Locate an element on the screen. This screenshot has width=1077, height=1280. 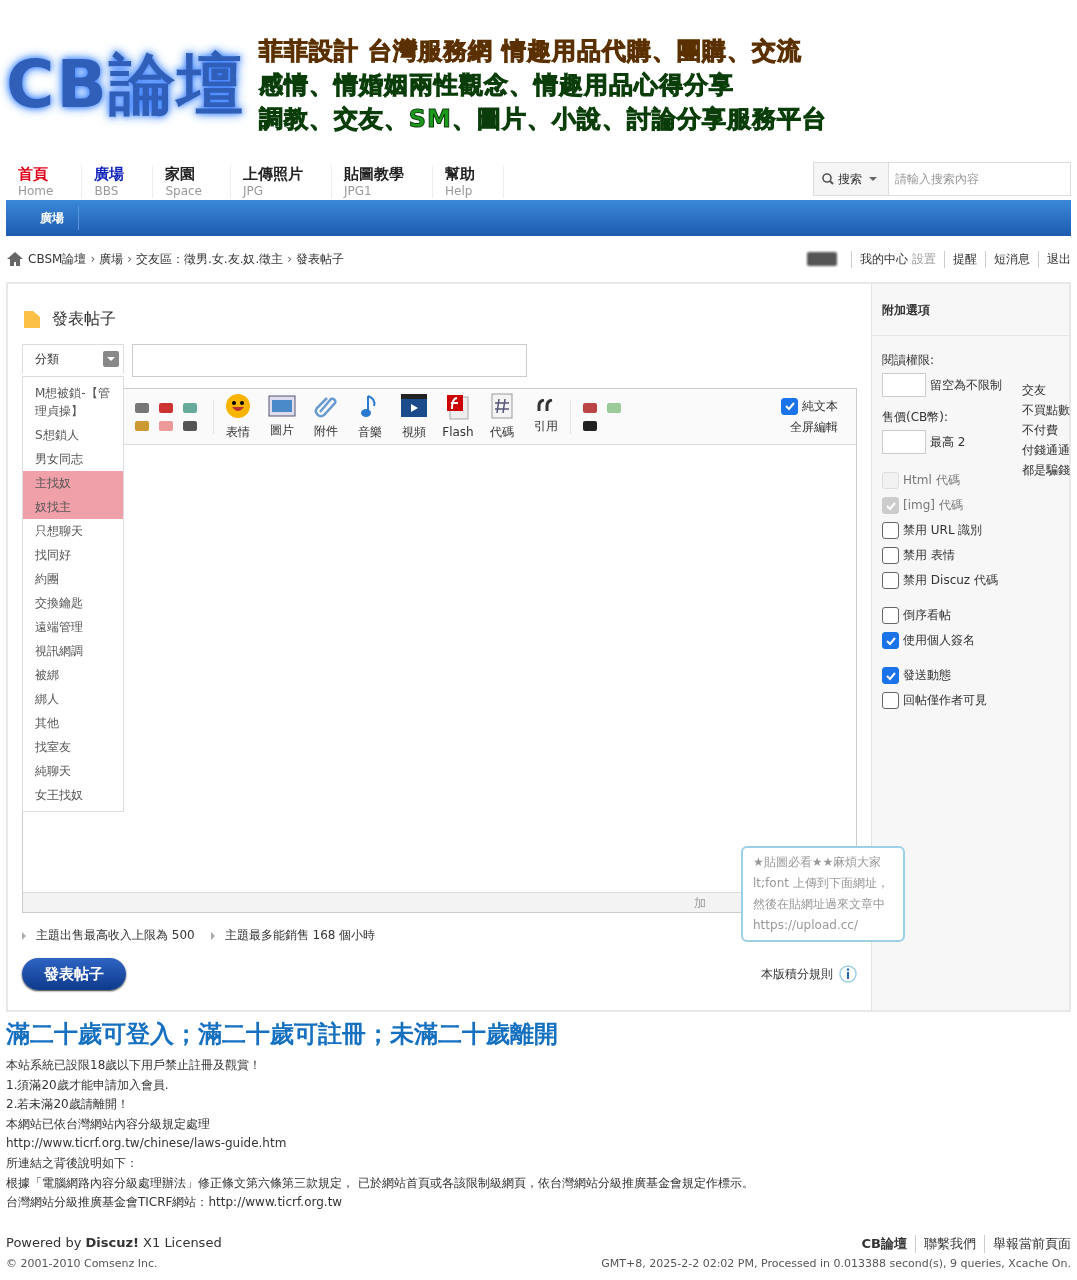
notice-heading: 滿二十歲可登入；滿二十歲可註冊；未滿二十歲離開 is located at coordinates (282, 1034).